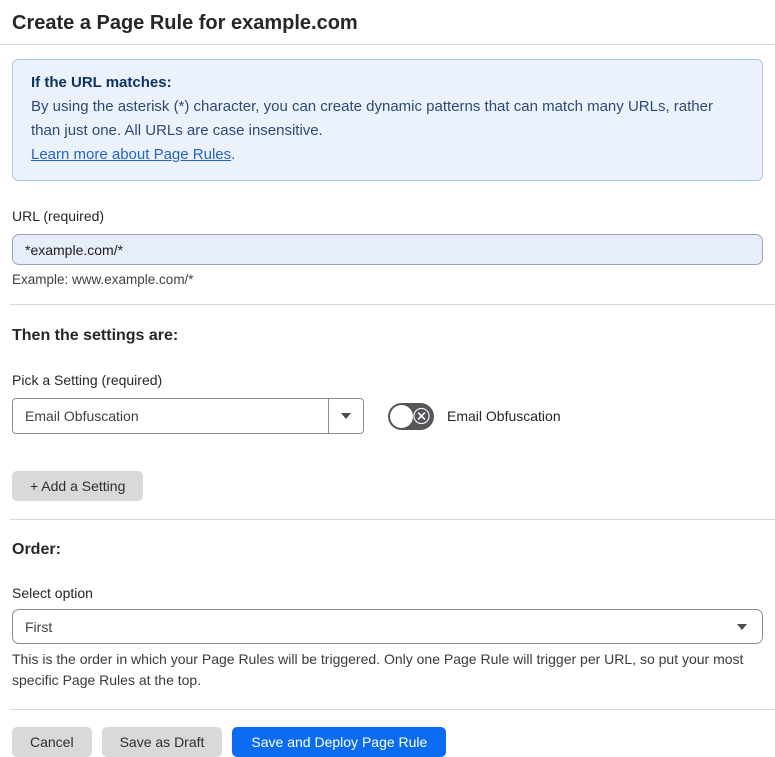  I want to click on info-box-heading: If the URL matches:, so click(101, 82).